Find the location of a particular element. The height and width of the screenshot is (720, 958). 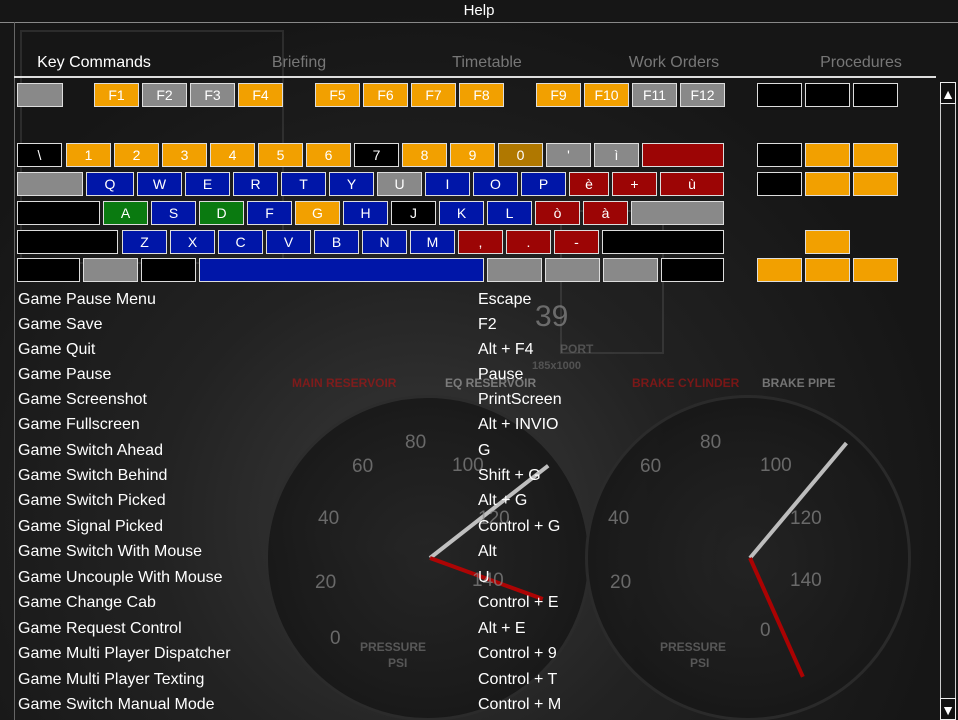

key-f4: F4 is located at coordinates (260, 95).